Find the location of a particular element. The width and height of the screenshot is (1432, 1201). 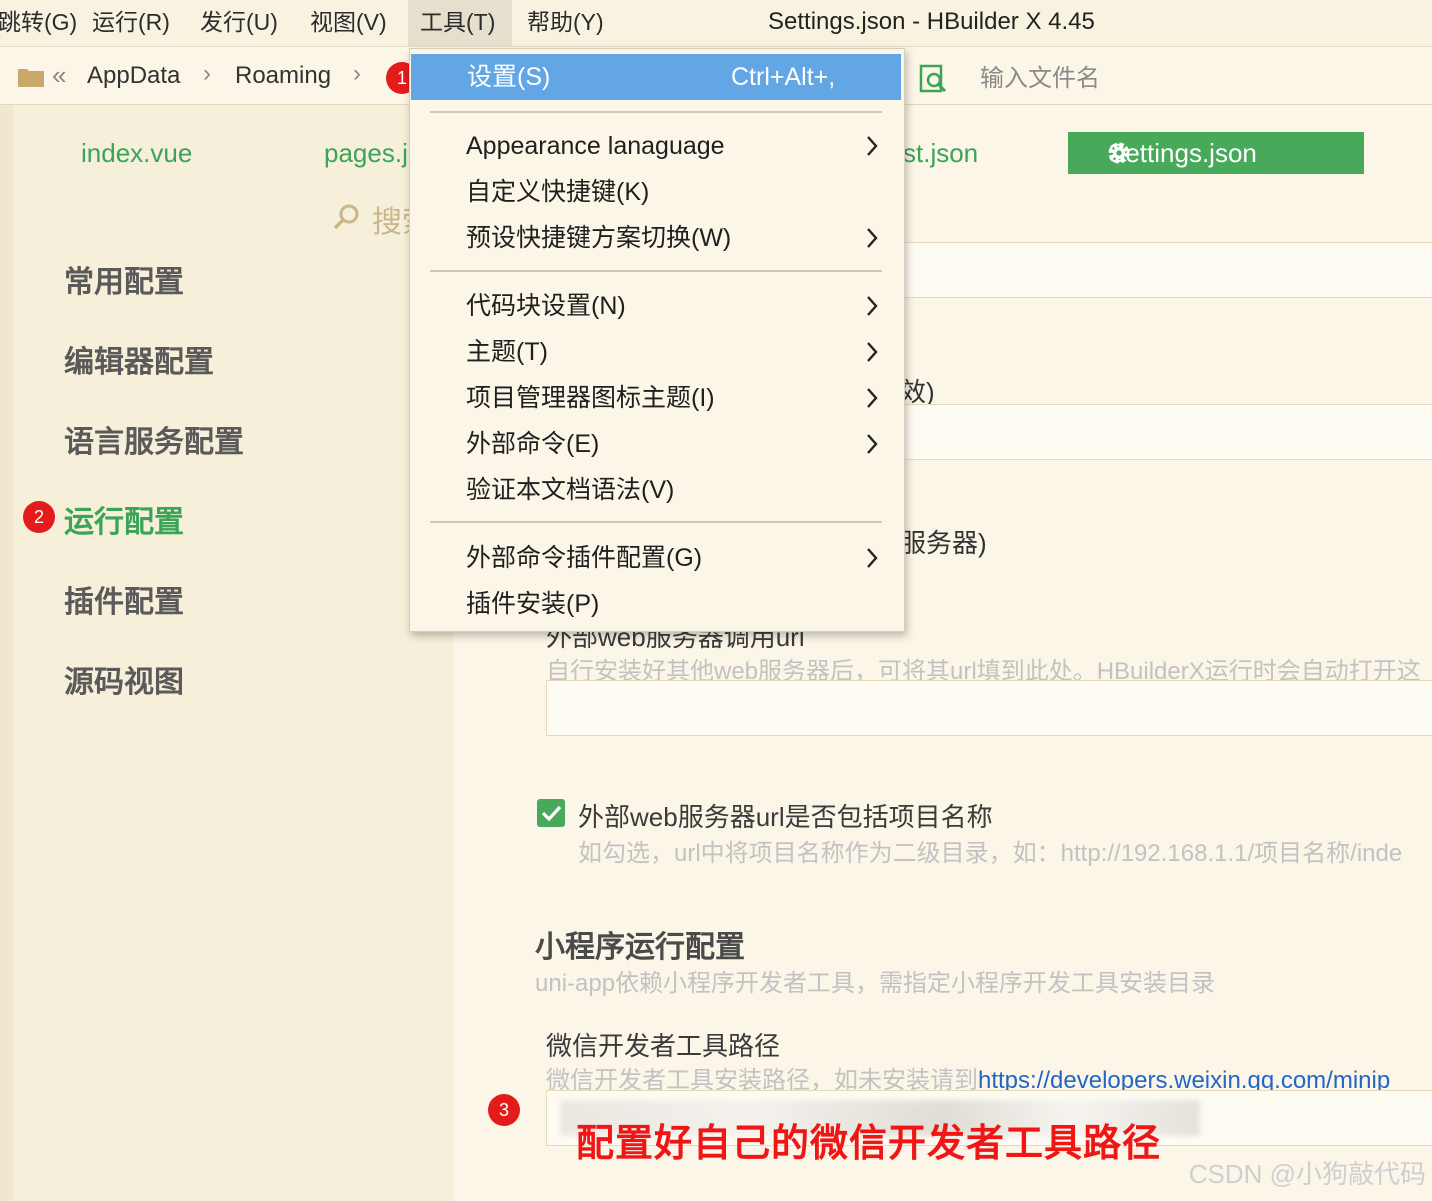

menu-item-icon-theme: 项目管理器图标主题(I) is located at coordinates (657, 398).